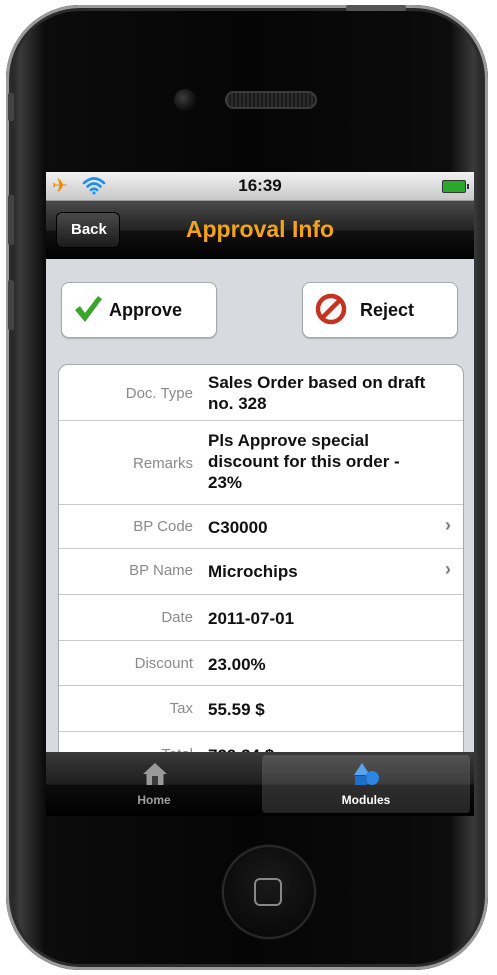 The height and width of the screenshot is (975, 497). I want to click on navigation-bar: Back Approval Info, so click(260, 230).